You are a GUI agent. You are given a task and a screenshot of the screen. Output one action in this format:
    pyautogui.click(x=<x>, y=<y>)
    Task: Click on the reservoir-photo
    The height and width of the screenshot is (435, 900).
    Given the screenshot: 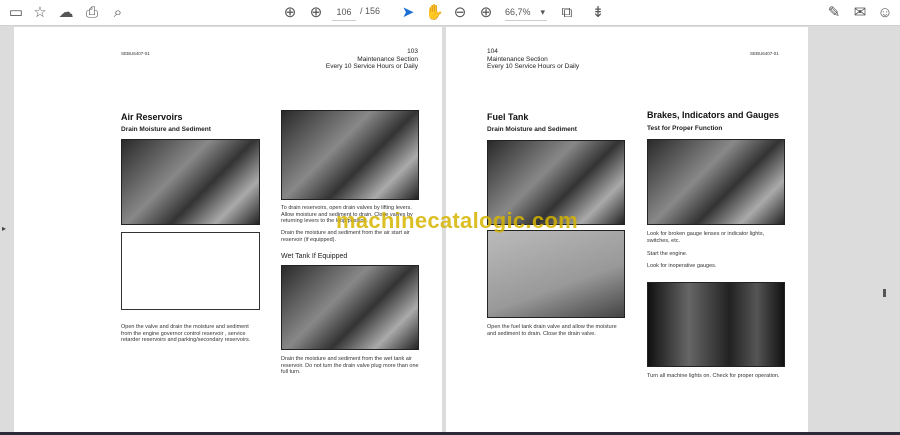 What is the action you would take?
    pyautogui.click(x=190, y=182)
    